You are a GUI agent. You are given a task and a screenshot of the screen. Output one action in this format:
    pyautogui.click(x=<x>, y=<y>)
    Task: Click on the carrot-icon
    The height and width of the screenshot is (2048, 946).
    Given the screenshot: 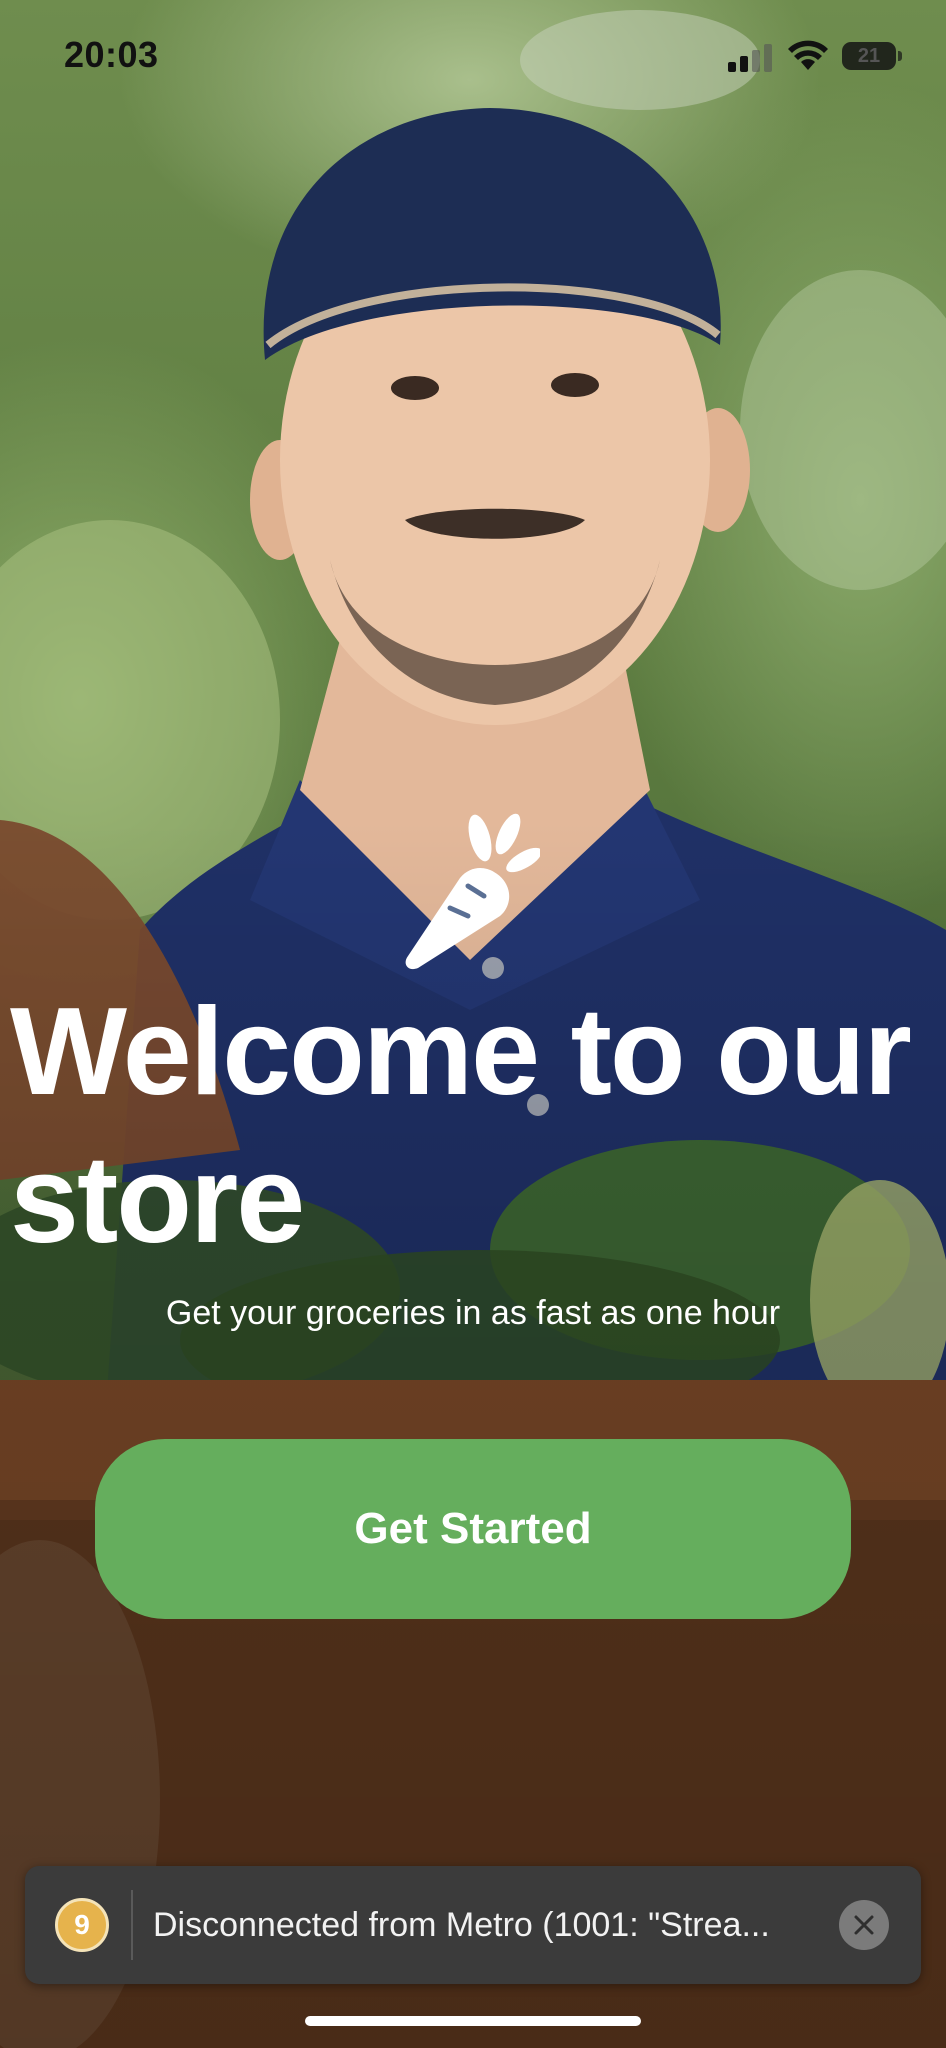 What is the action you would take?
    pyautogui.click(x=472, y=891)
    